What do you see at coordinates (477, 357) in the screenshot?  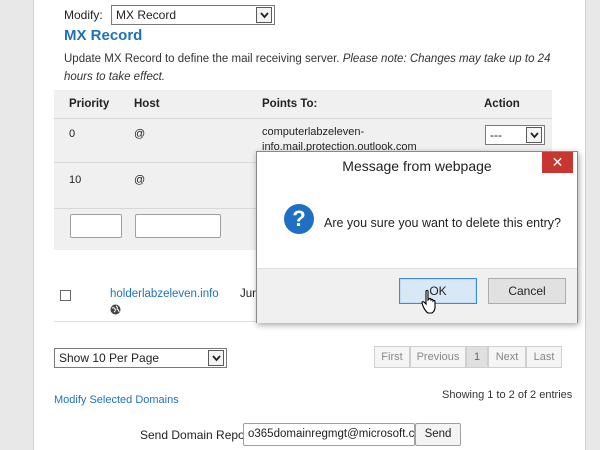 I see `pager-page-1: 1` at bounding box center [477, 357].